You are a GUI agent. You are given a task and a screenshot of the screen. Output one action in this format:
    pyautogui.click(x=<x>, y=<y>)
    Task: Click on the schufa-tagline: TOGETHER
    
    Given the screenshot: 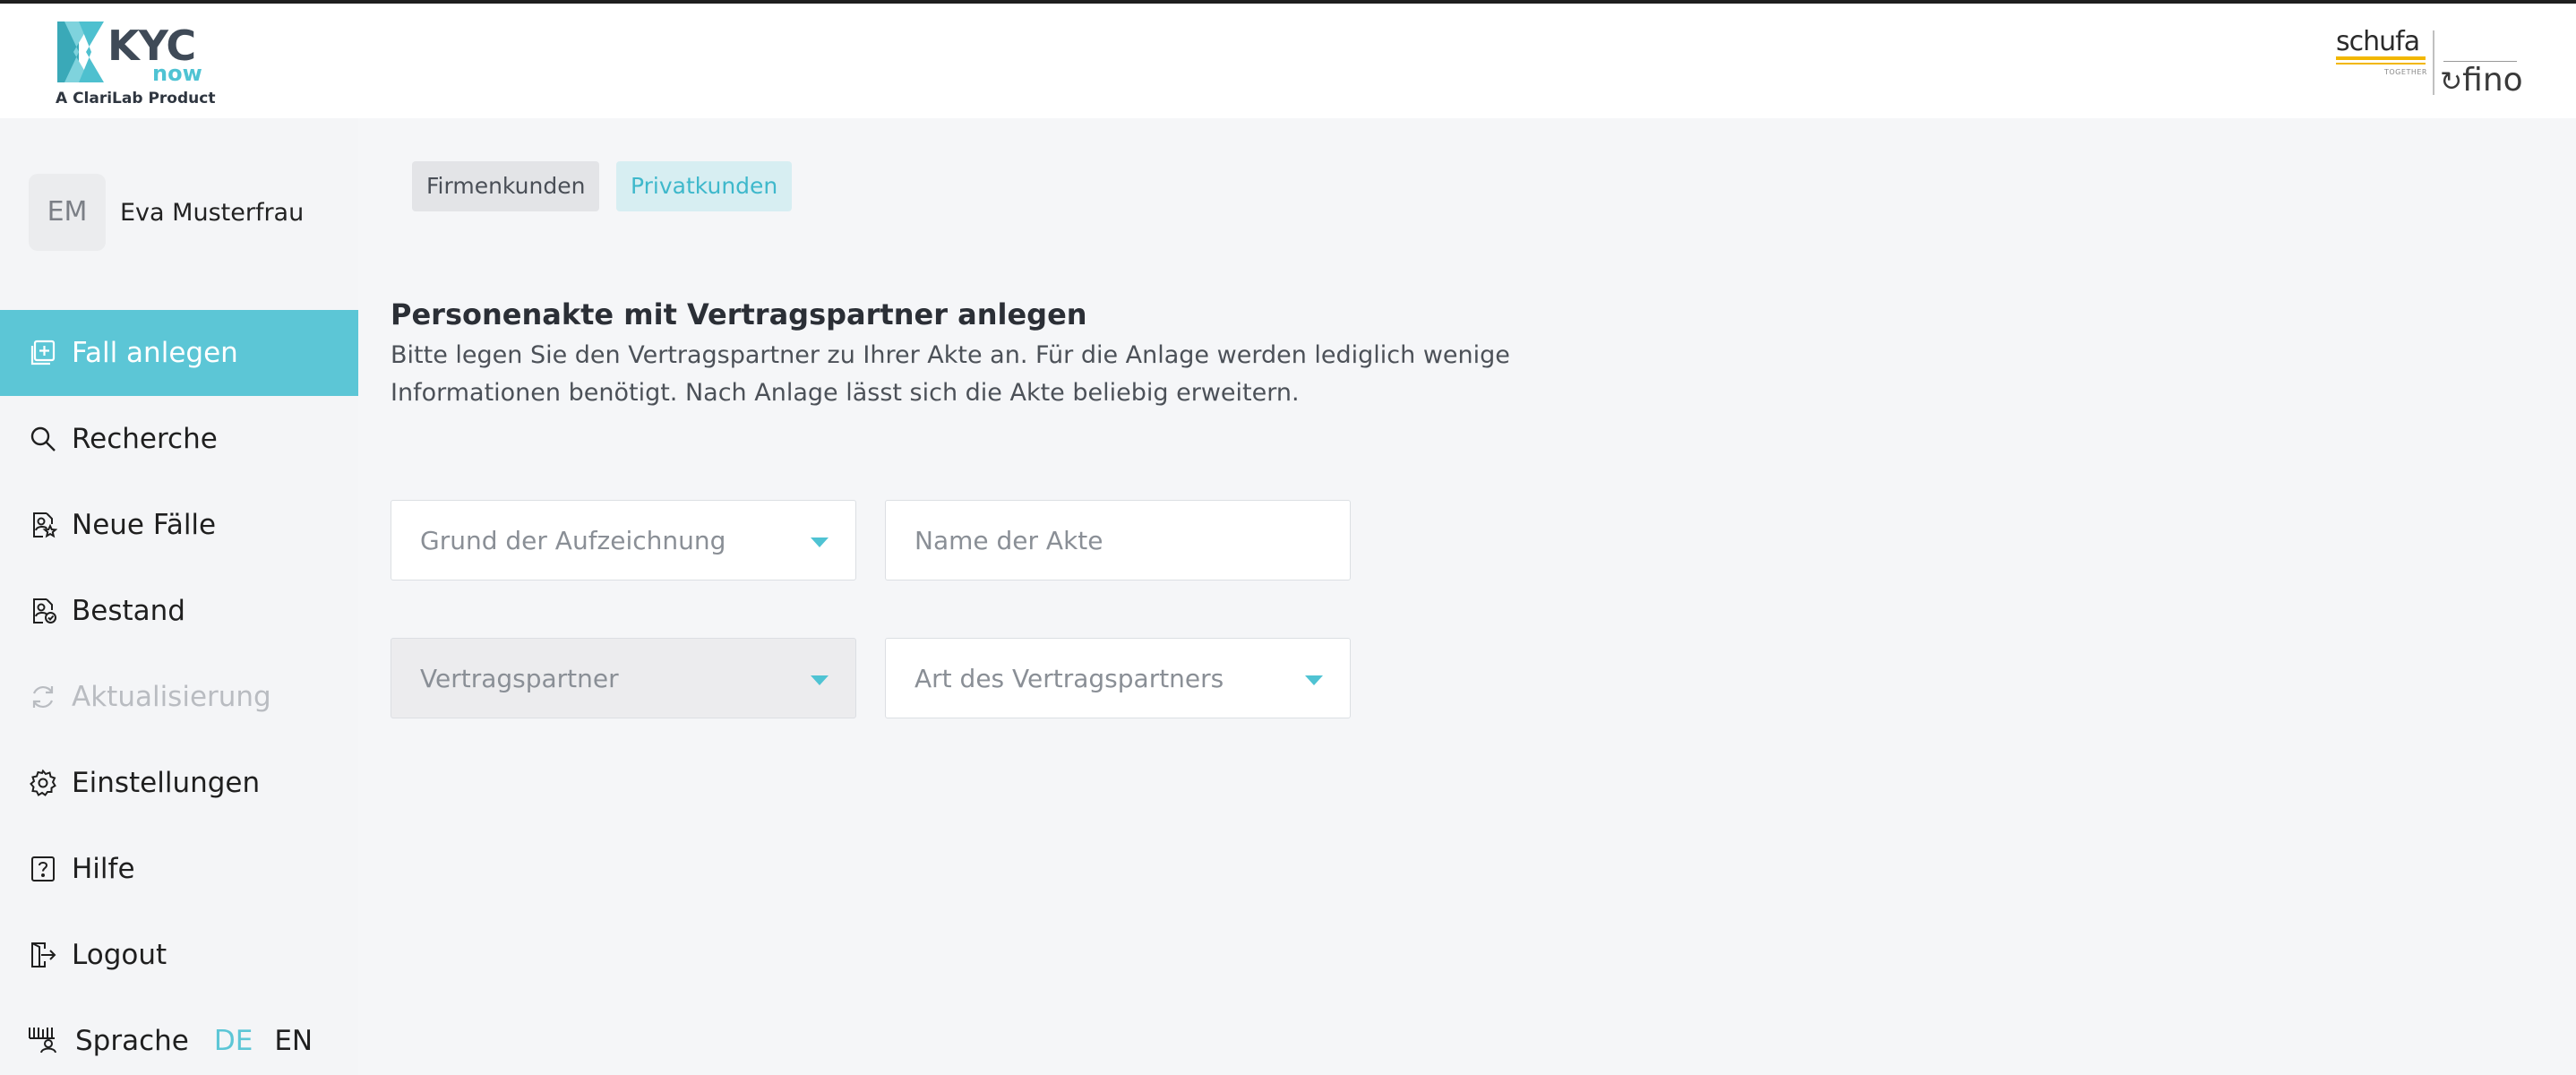 What is the action you would take?
    pyautogui.click(x=2405, y=72)
    